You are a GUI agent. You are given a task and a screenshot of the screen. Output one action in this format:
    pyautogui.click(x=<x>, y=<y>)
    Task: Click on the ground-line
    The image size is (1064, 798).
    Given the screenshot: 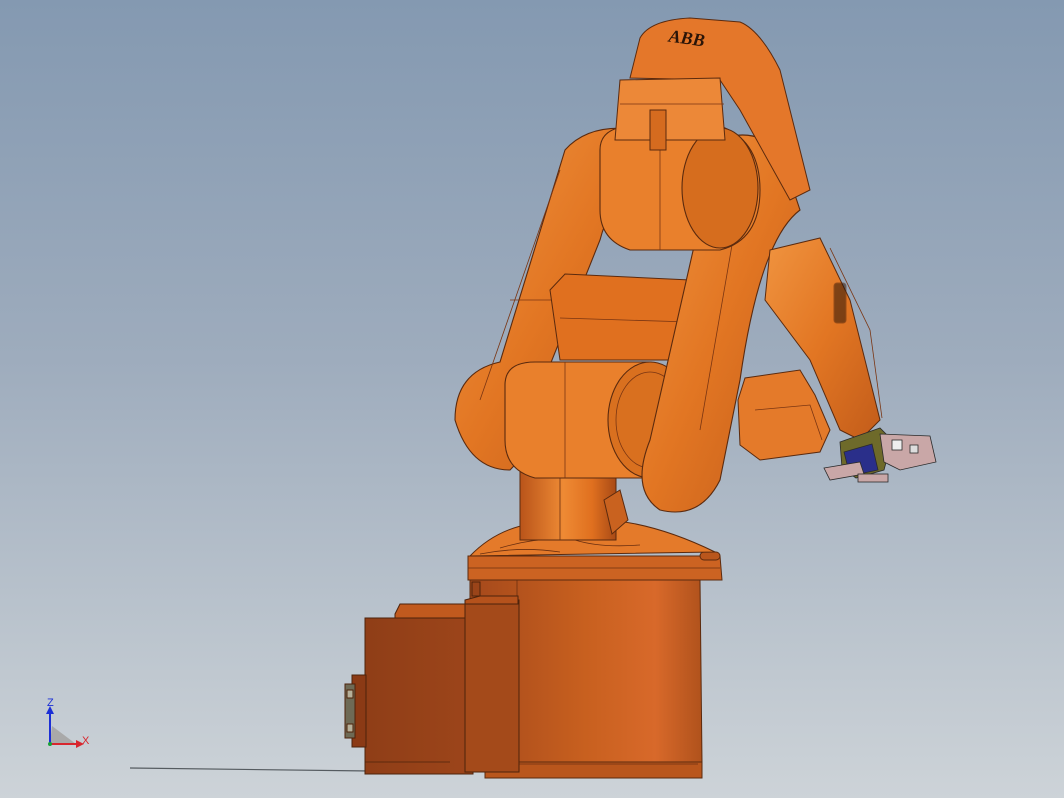 What is the action you would take?
    pyautogui.click(x=250, y=769)
    